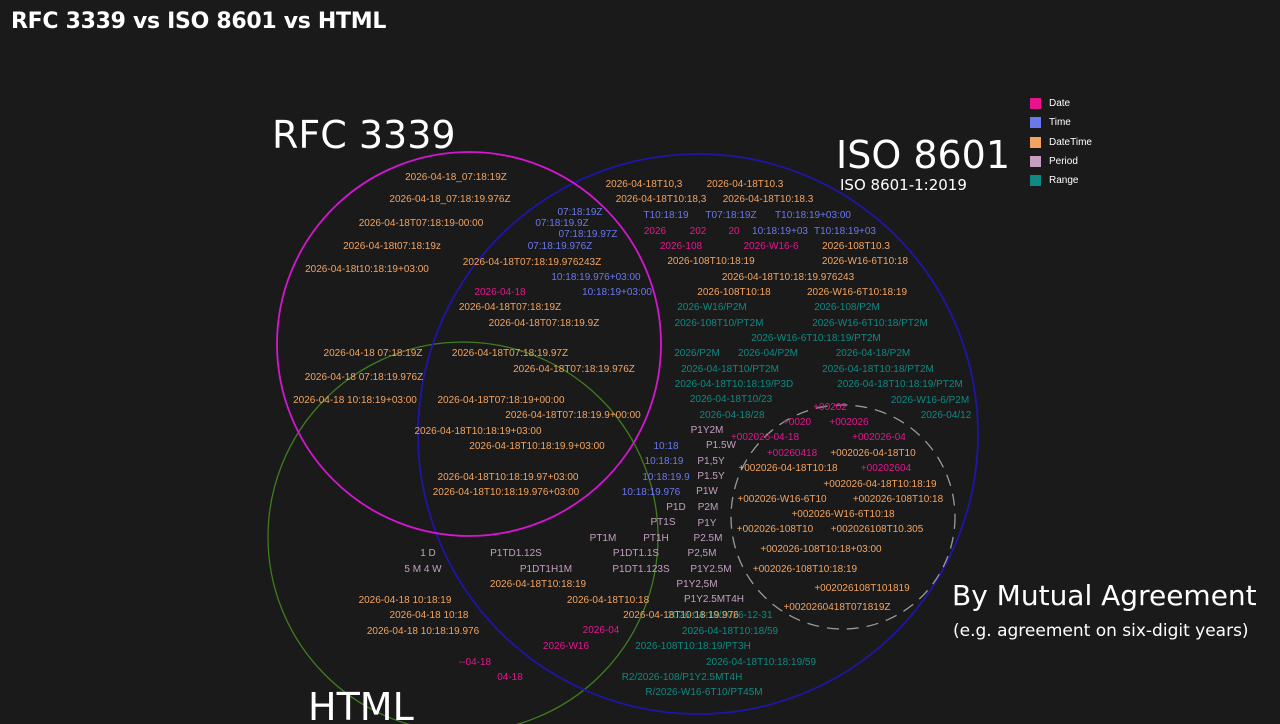  Describe the element at coordinates (682, 677) in the screenshot. I see `format-example-range: R2/2026-108/P1Y2.5MT4H` at that location.